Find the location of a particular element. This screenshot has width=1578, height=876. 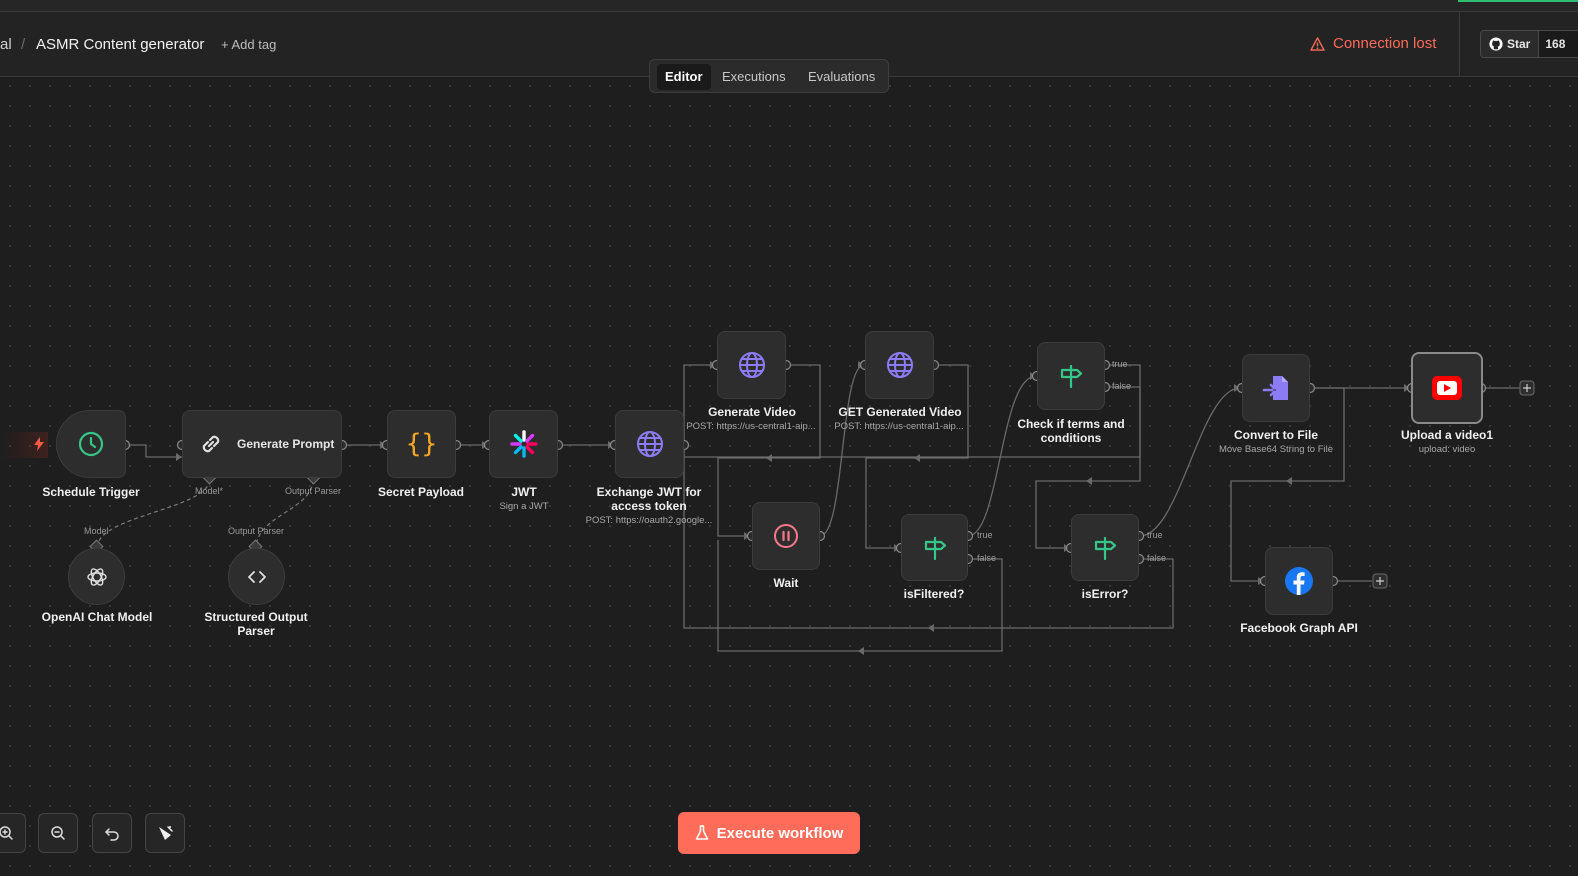

node-get-generated-video-label: GET Generated Video is located at coordinates (900, 412).